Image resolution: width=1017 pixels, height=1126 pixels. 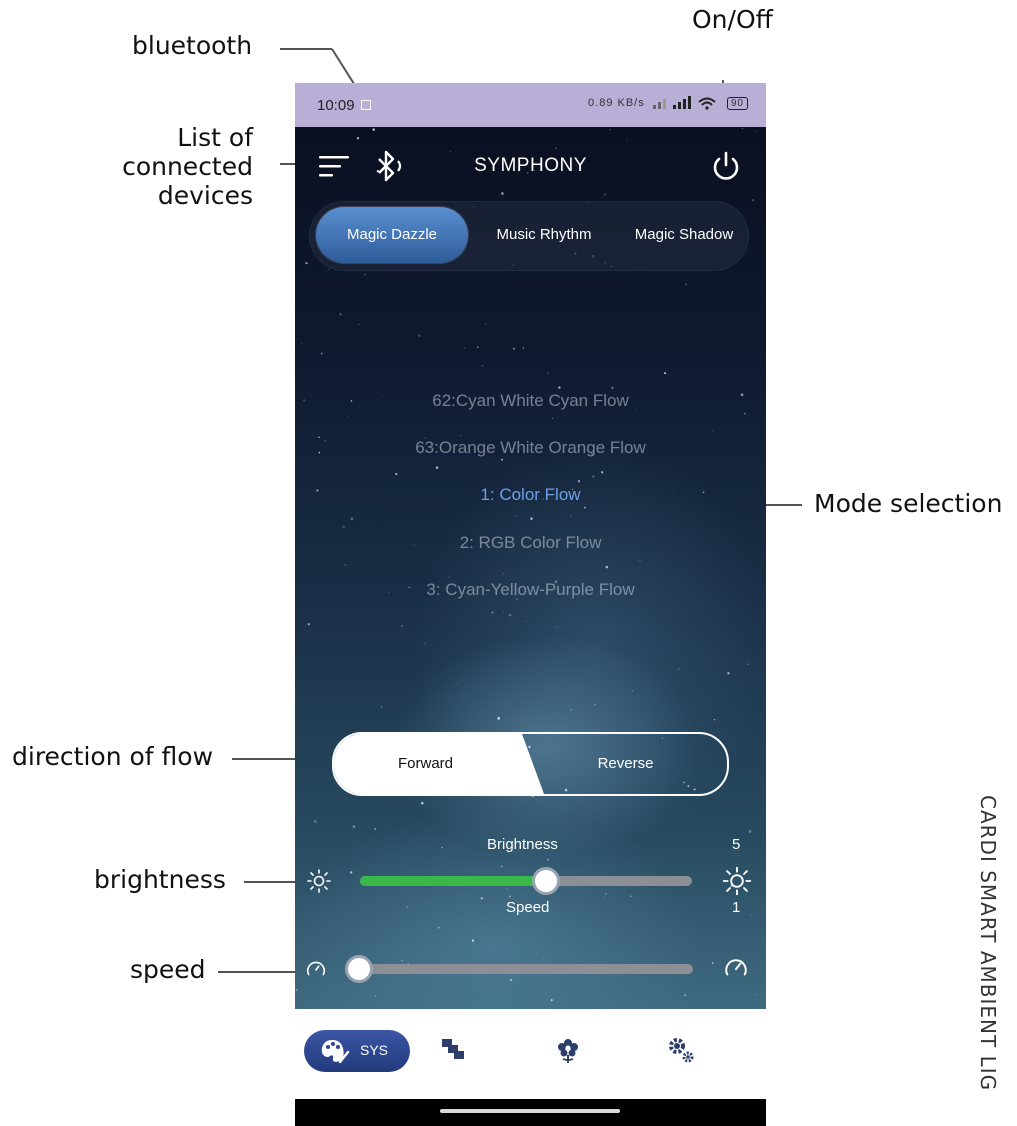 I want to click on leader-line-speed, so click(x=258, y=972).